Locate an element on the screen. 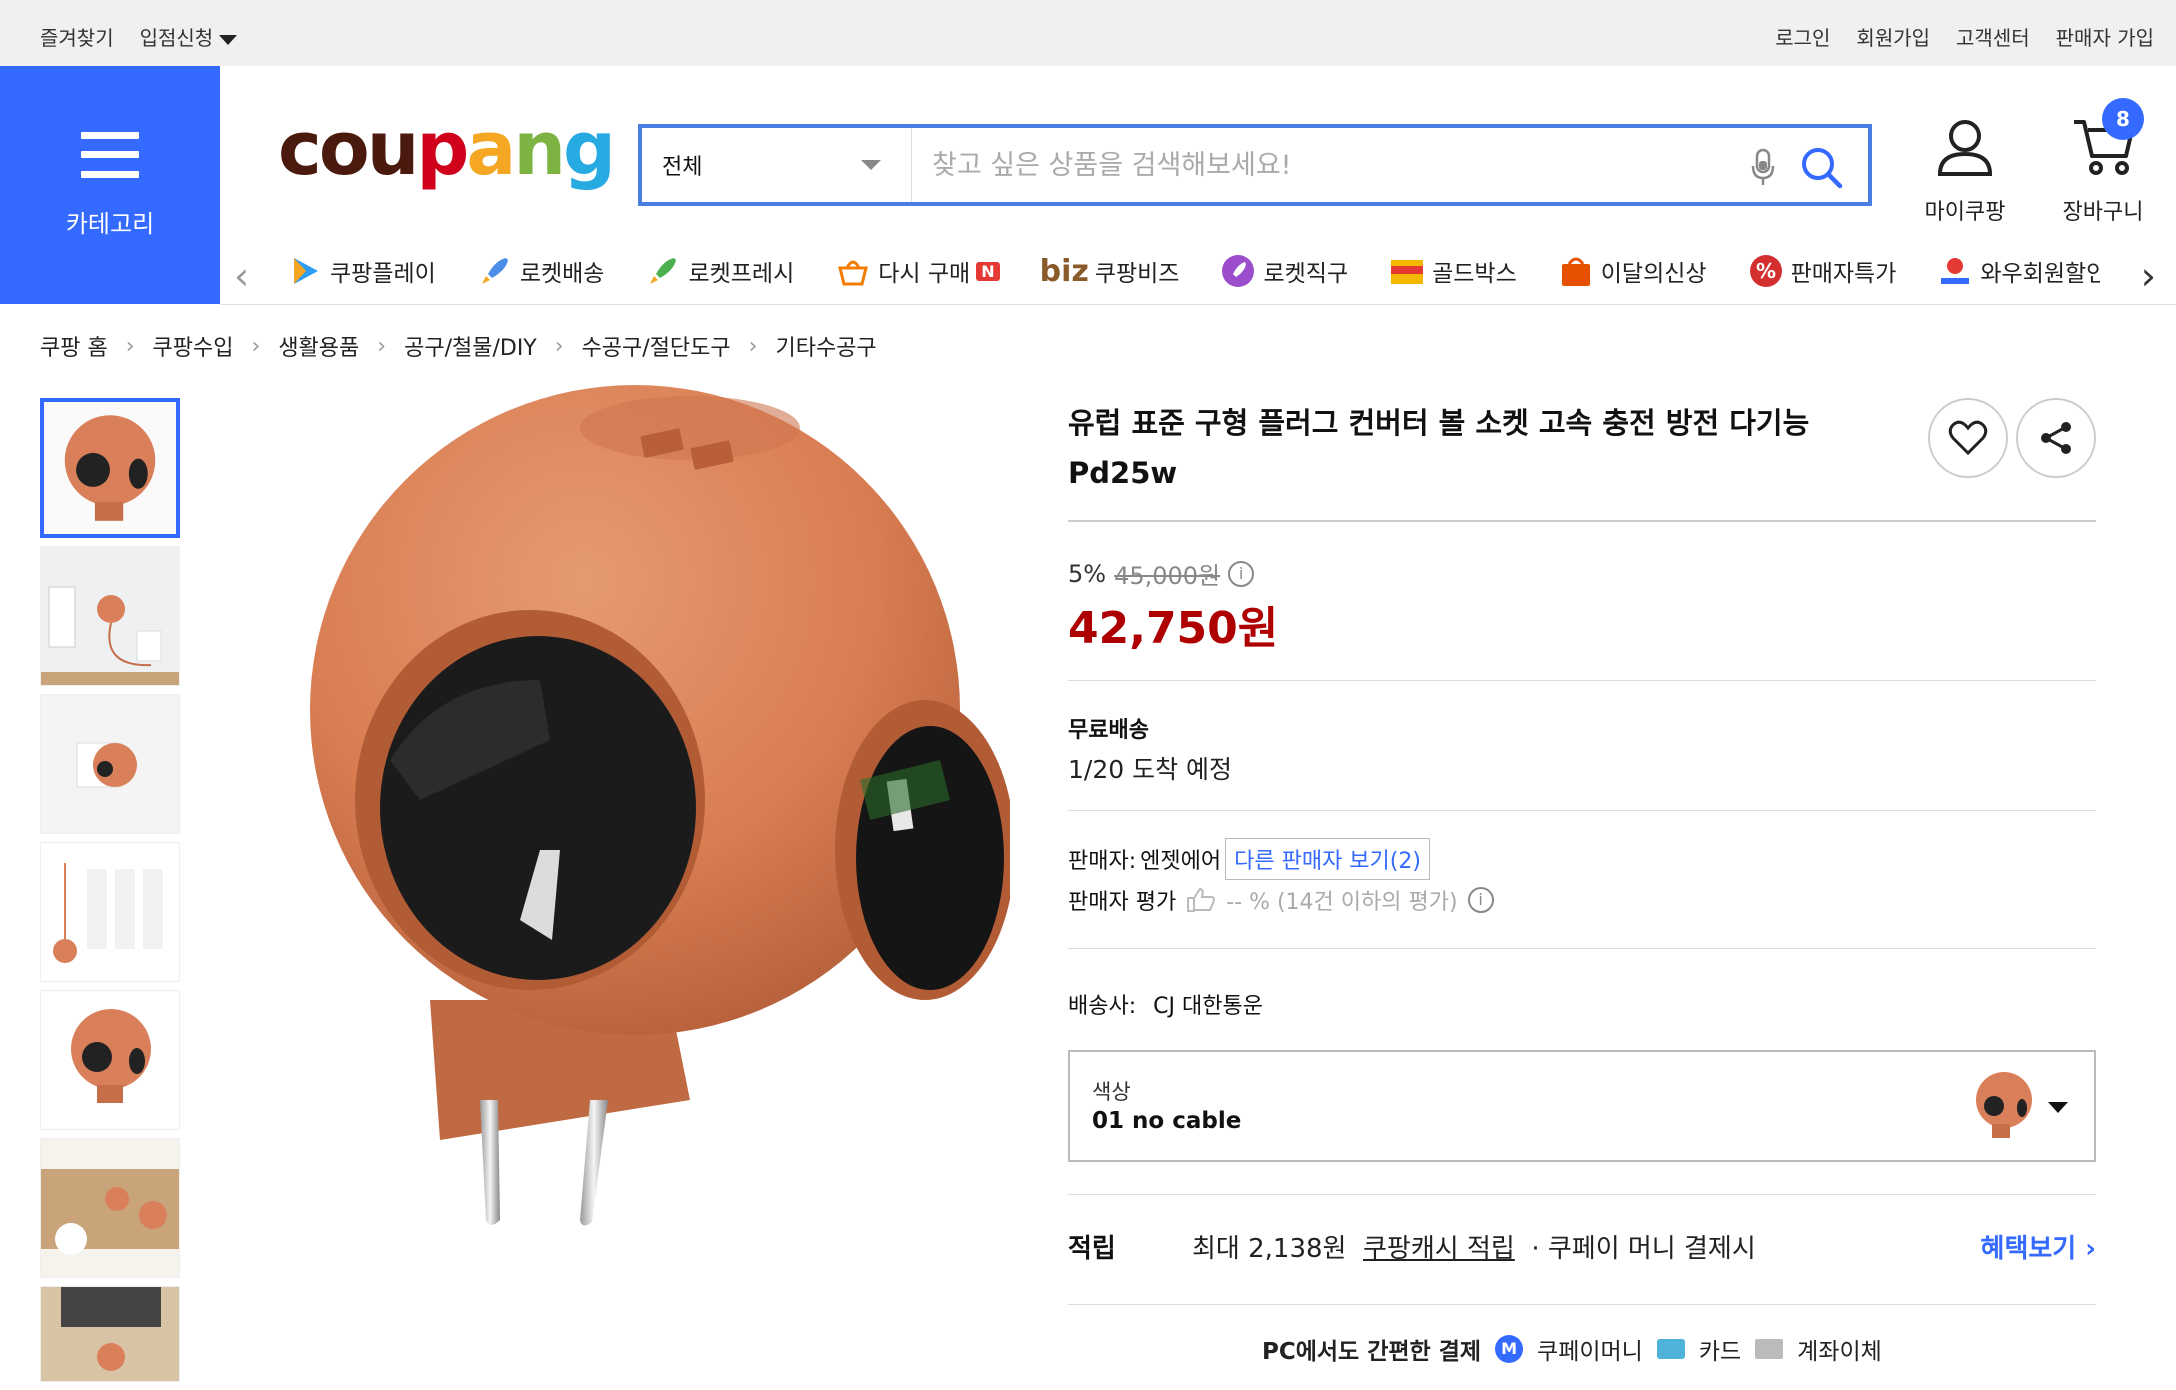 The height and width of the screenshot is (1390, 2176). shortcut-rocket-fresh: 로켓프레시 is located at coordinates (719, 271).